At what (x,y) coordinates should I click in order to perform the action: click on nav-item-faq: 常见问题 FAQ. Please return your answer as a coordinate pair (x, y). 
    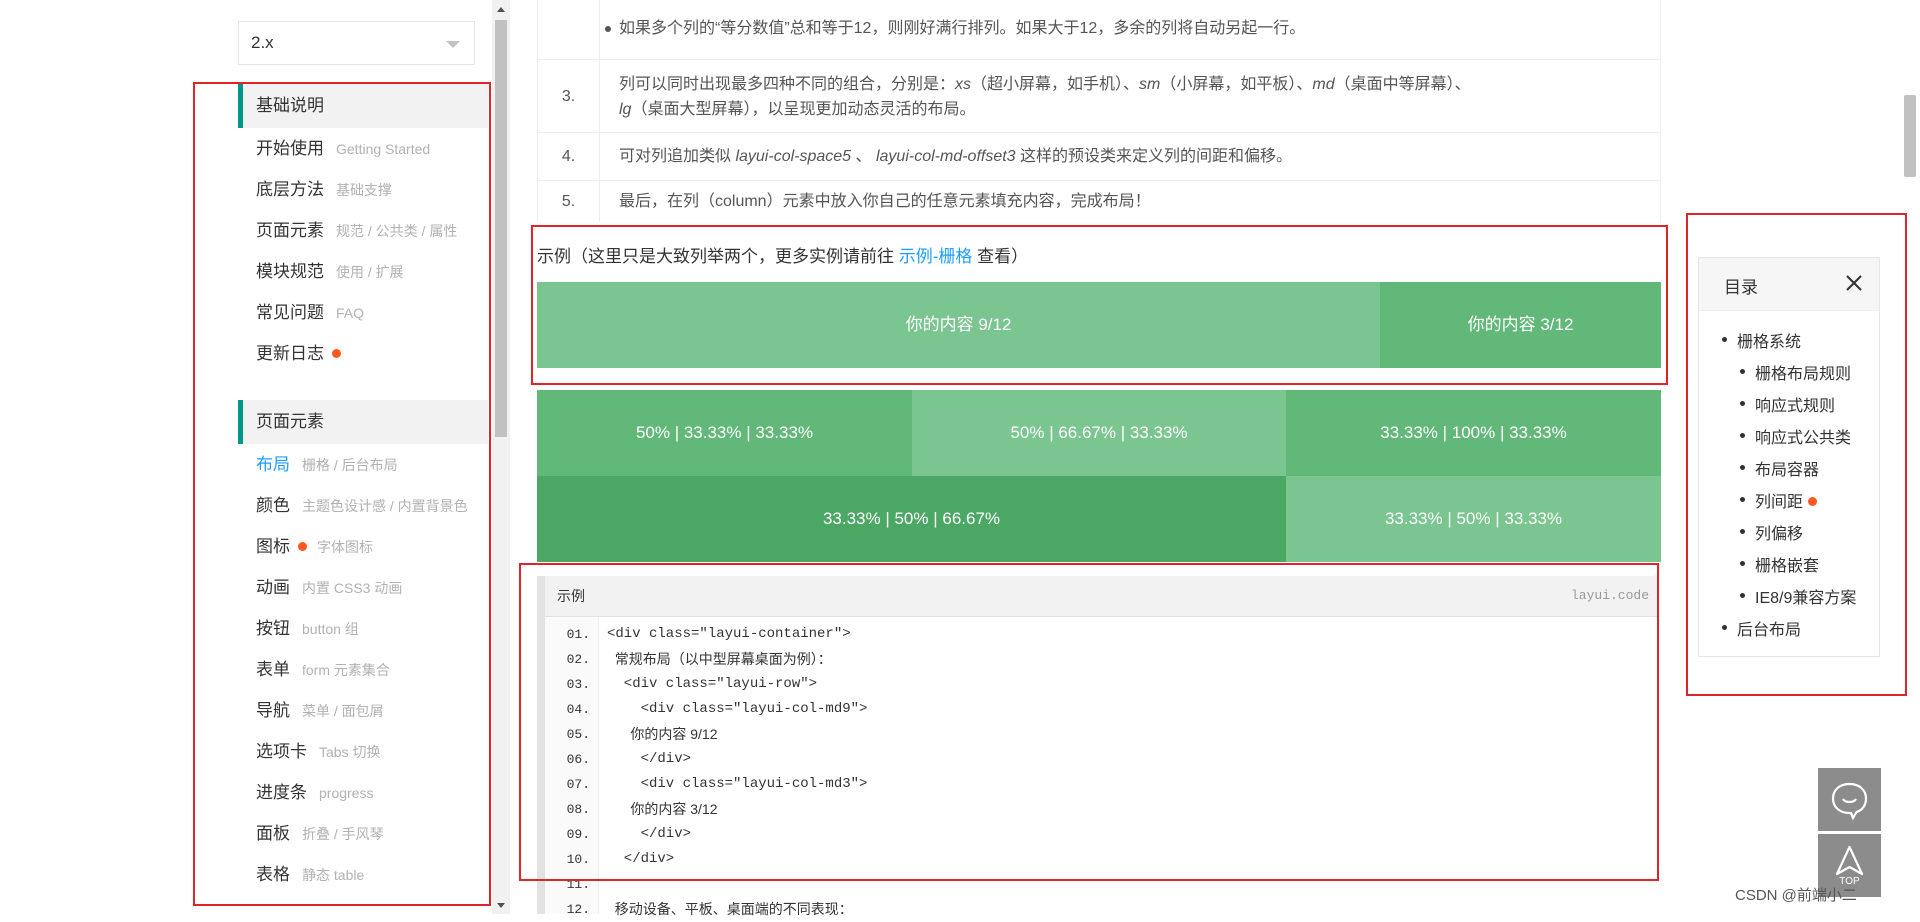
    Looking at the image, I should click on (363, 312).